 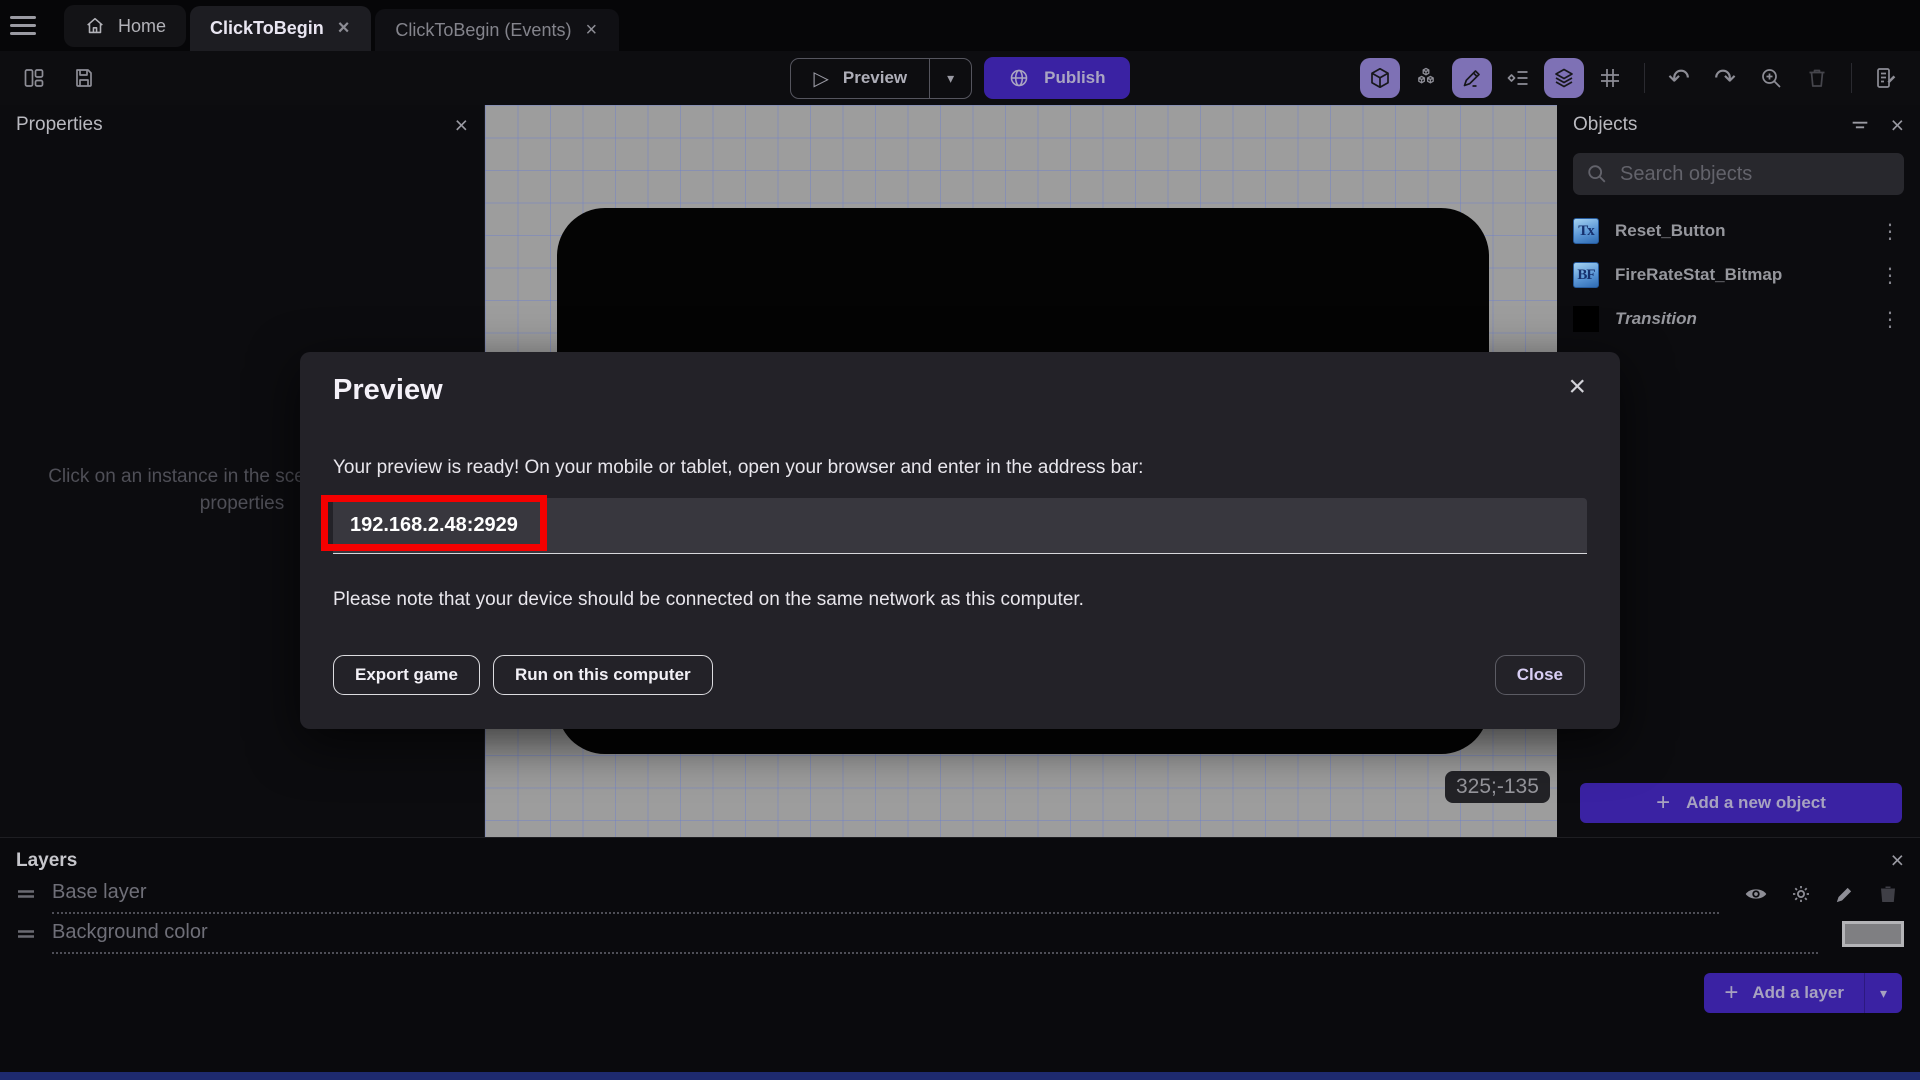 I want to click on tab-clicktobegin-events: ClickToBegin (Events) ×, so click(x=497, y=30).